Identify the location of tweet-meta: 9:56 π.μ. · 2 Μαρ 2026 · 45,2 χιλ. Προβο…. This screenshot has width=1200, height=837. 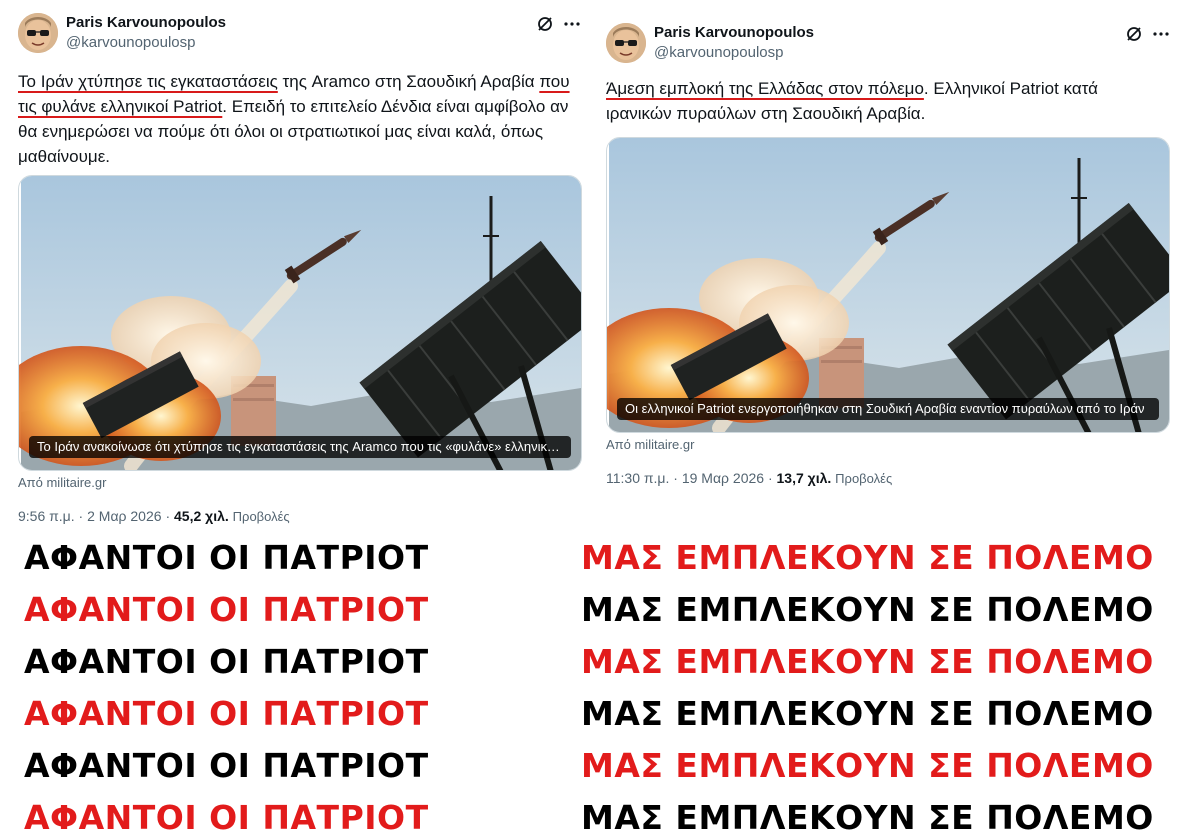
(154, 516).